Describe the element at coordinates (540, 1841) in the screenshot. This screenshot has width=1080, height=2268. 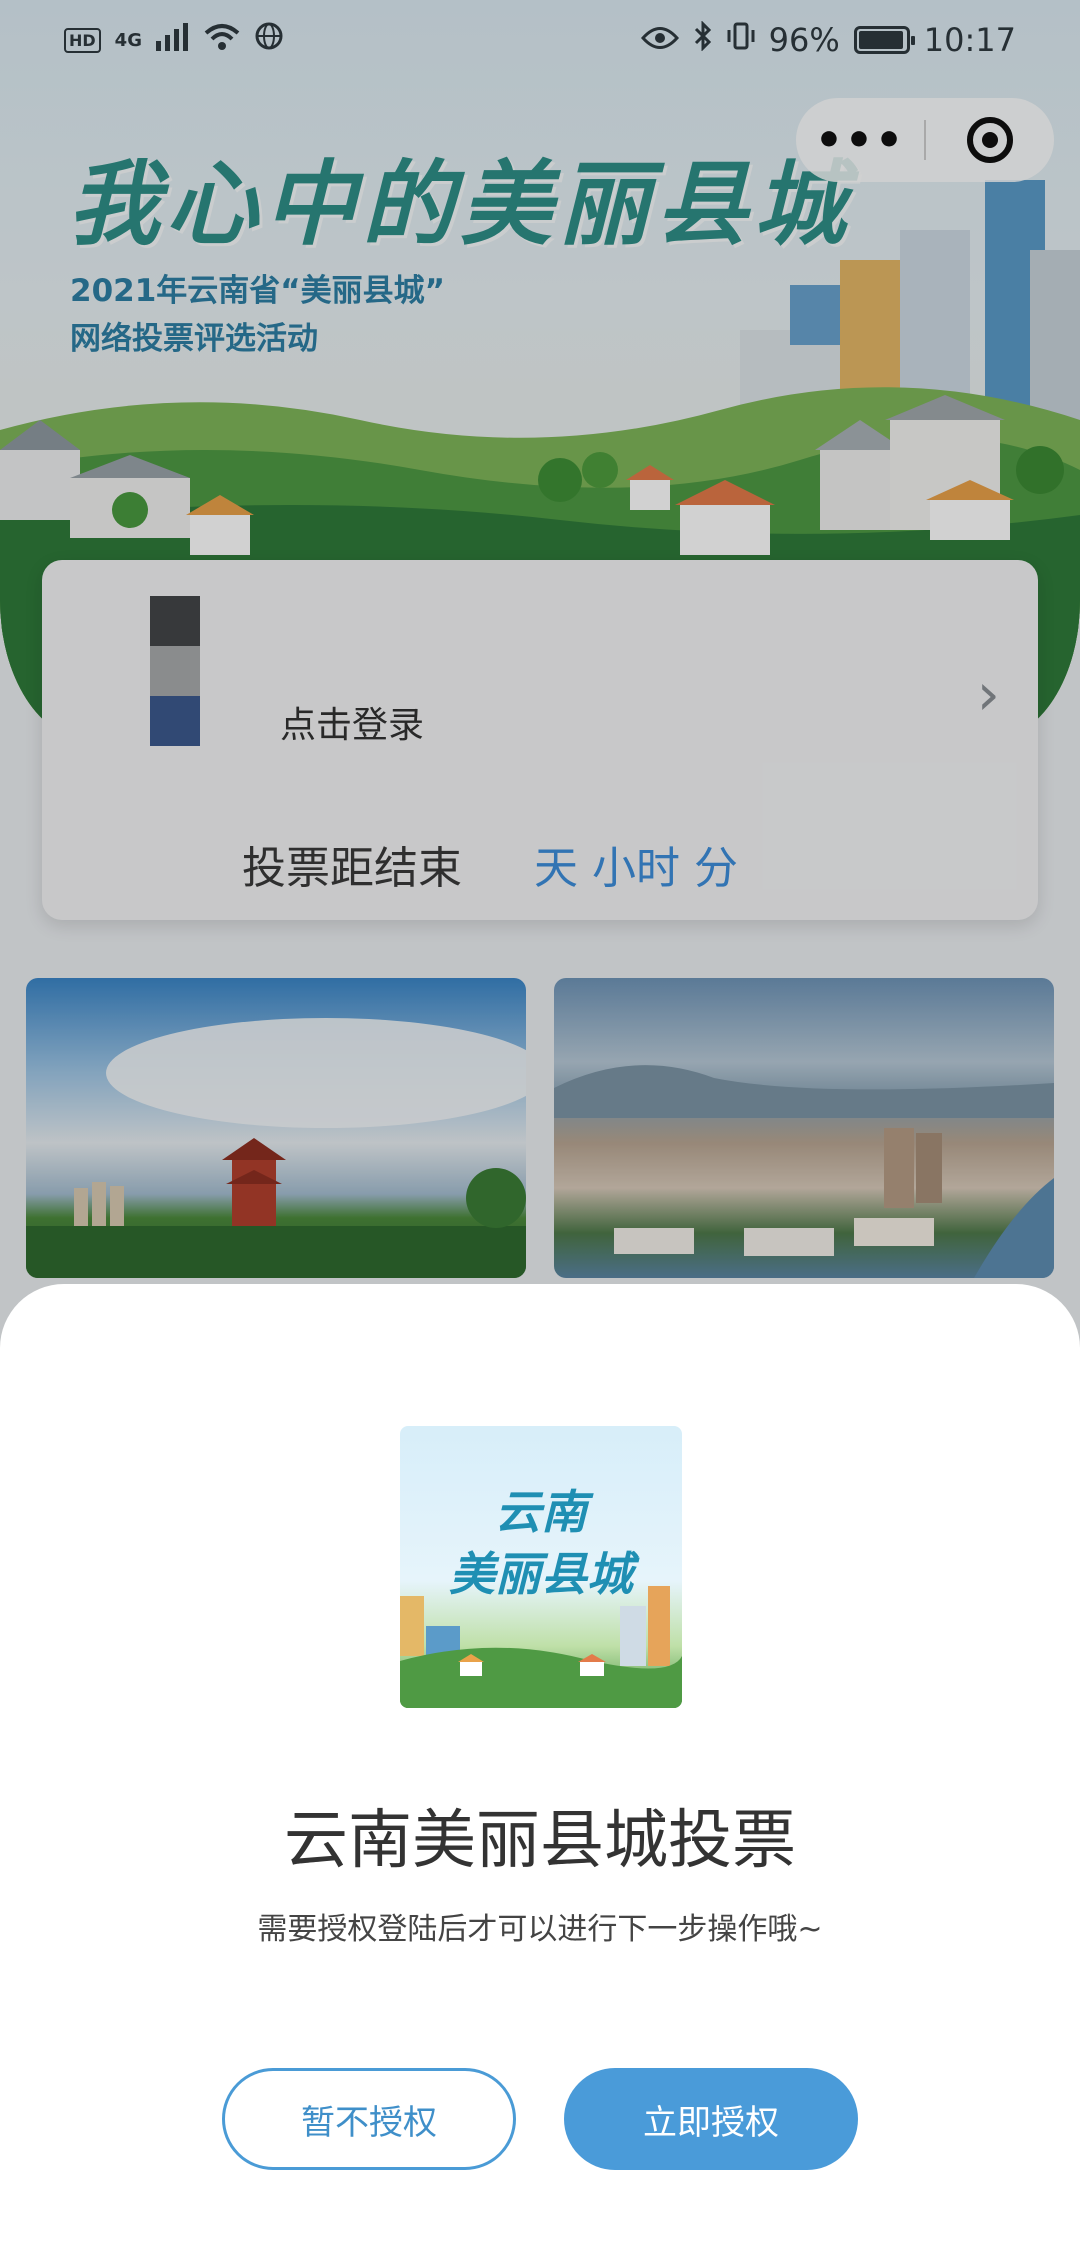
I see `sheet-title: 云南美丽县城投票` at that location.